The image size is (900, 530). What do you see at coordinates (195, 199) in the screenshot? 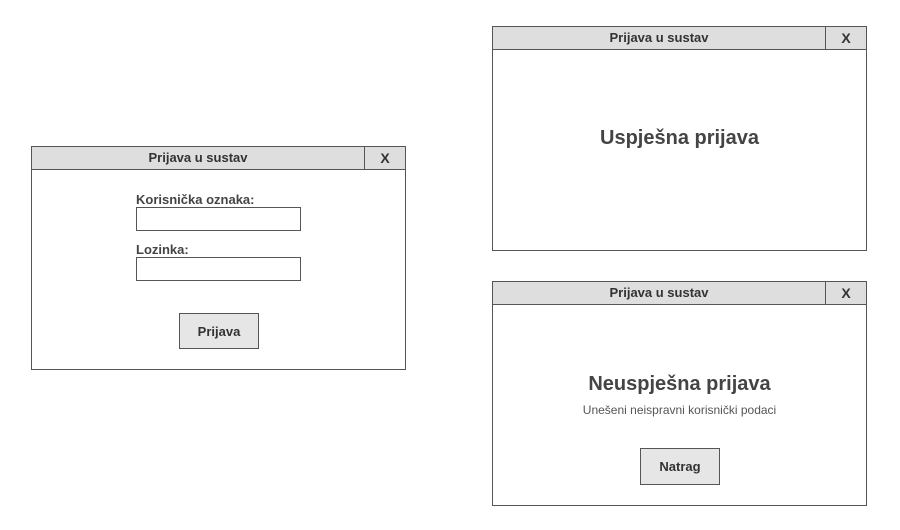
I see `username-label: Korisnička oznaka:` at bounding box center [195, 199].